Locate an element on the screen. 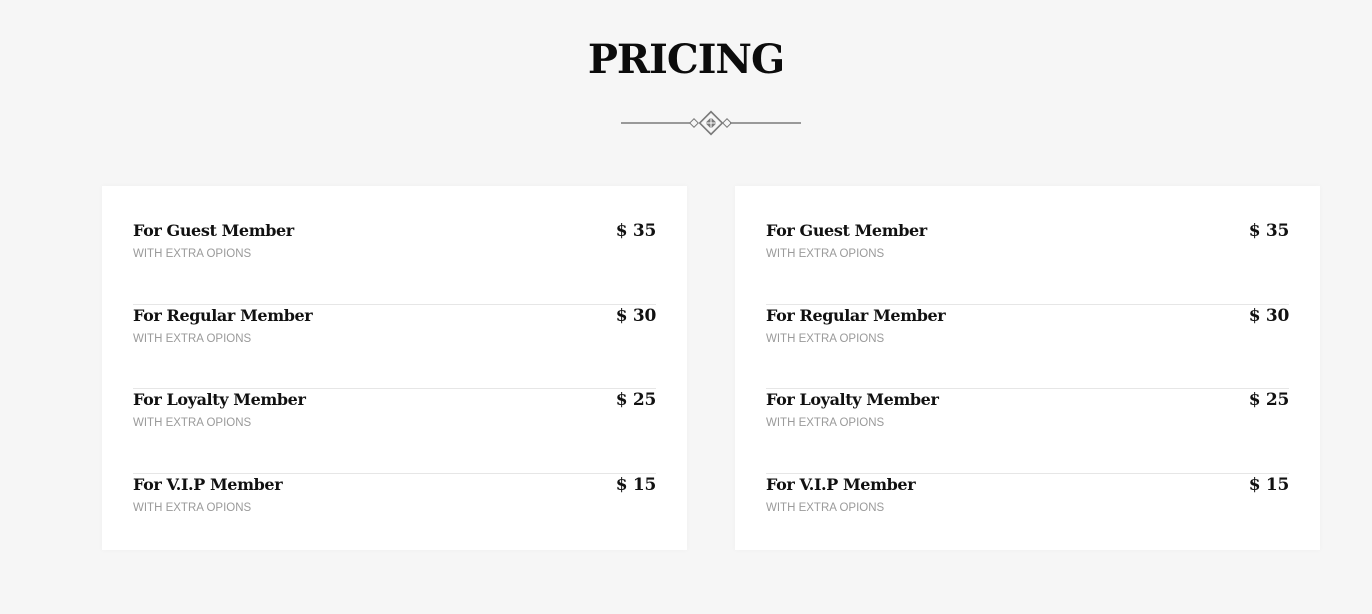  diamond-ornament-icon is located at coordinates (711, 123).